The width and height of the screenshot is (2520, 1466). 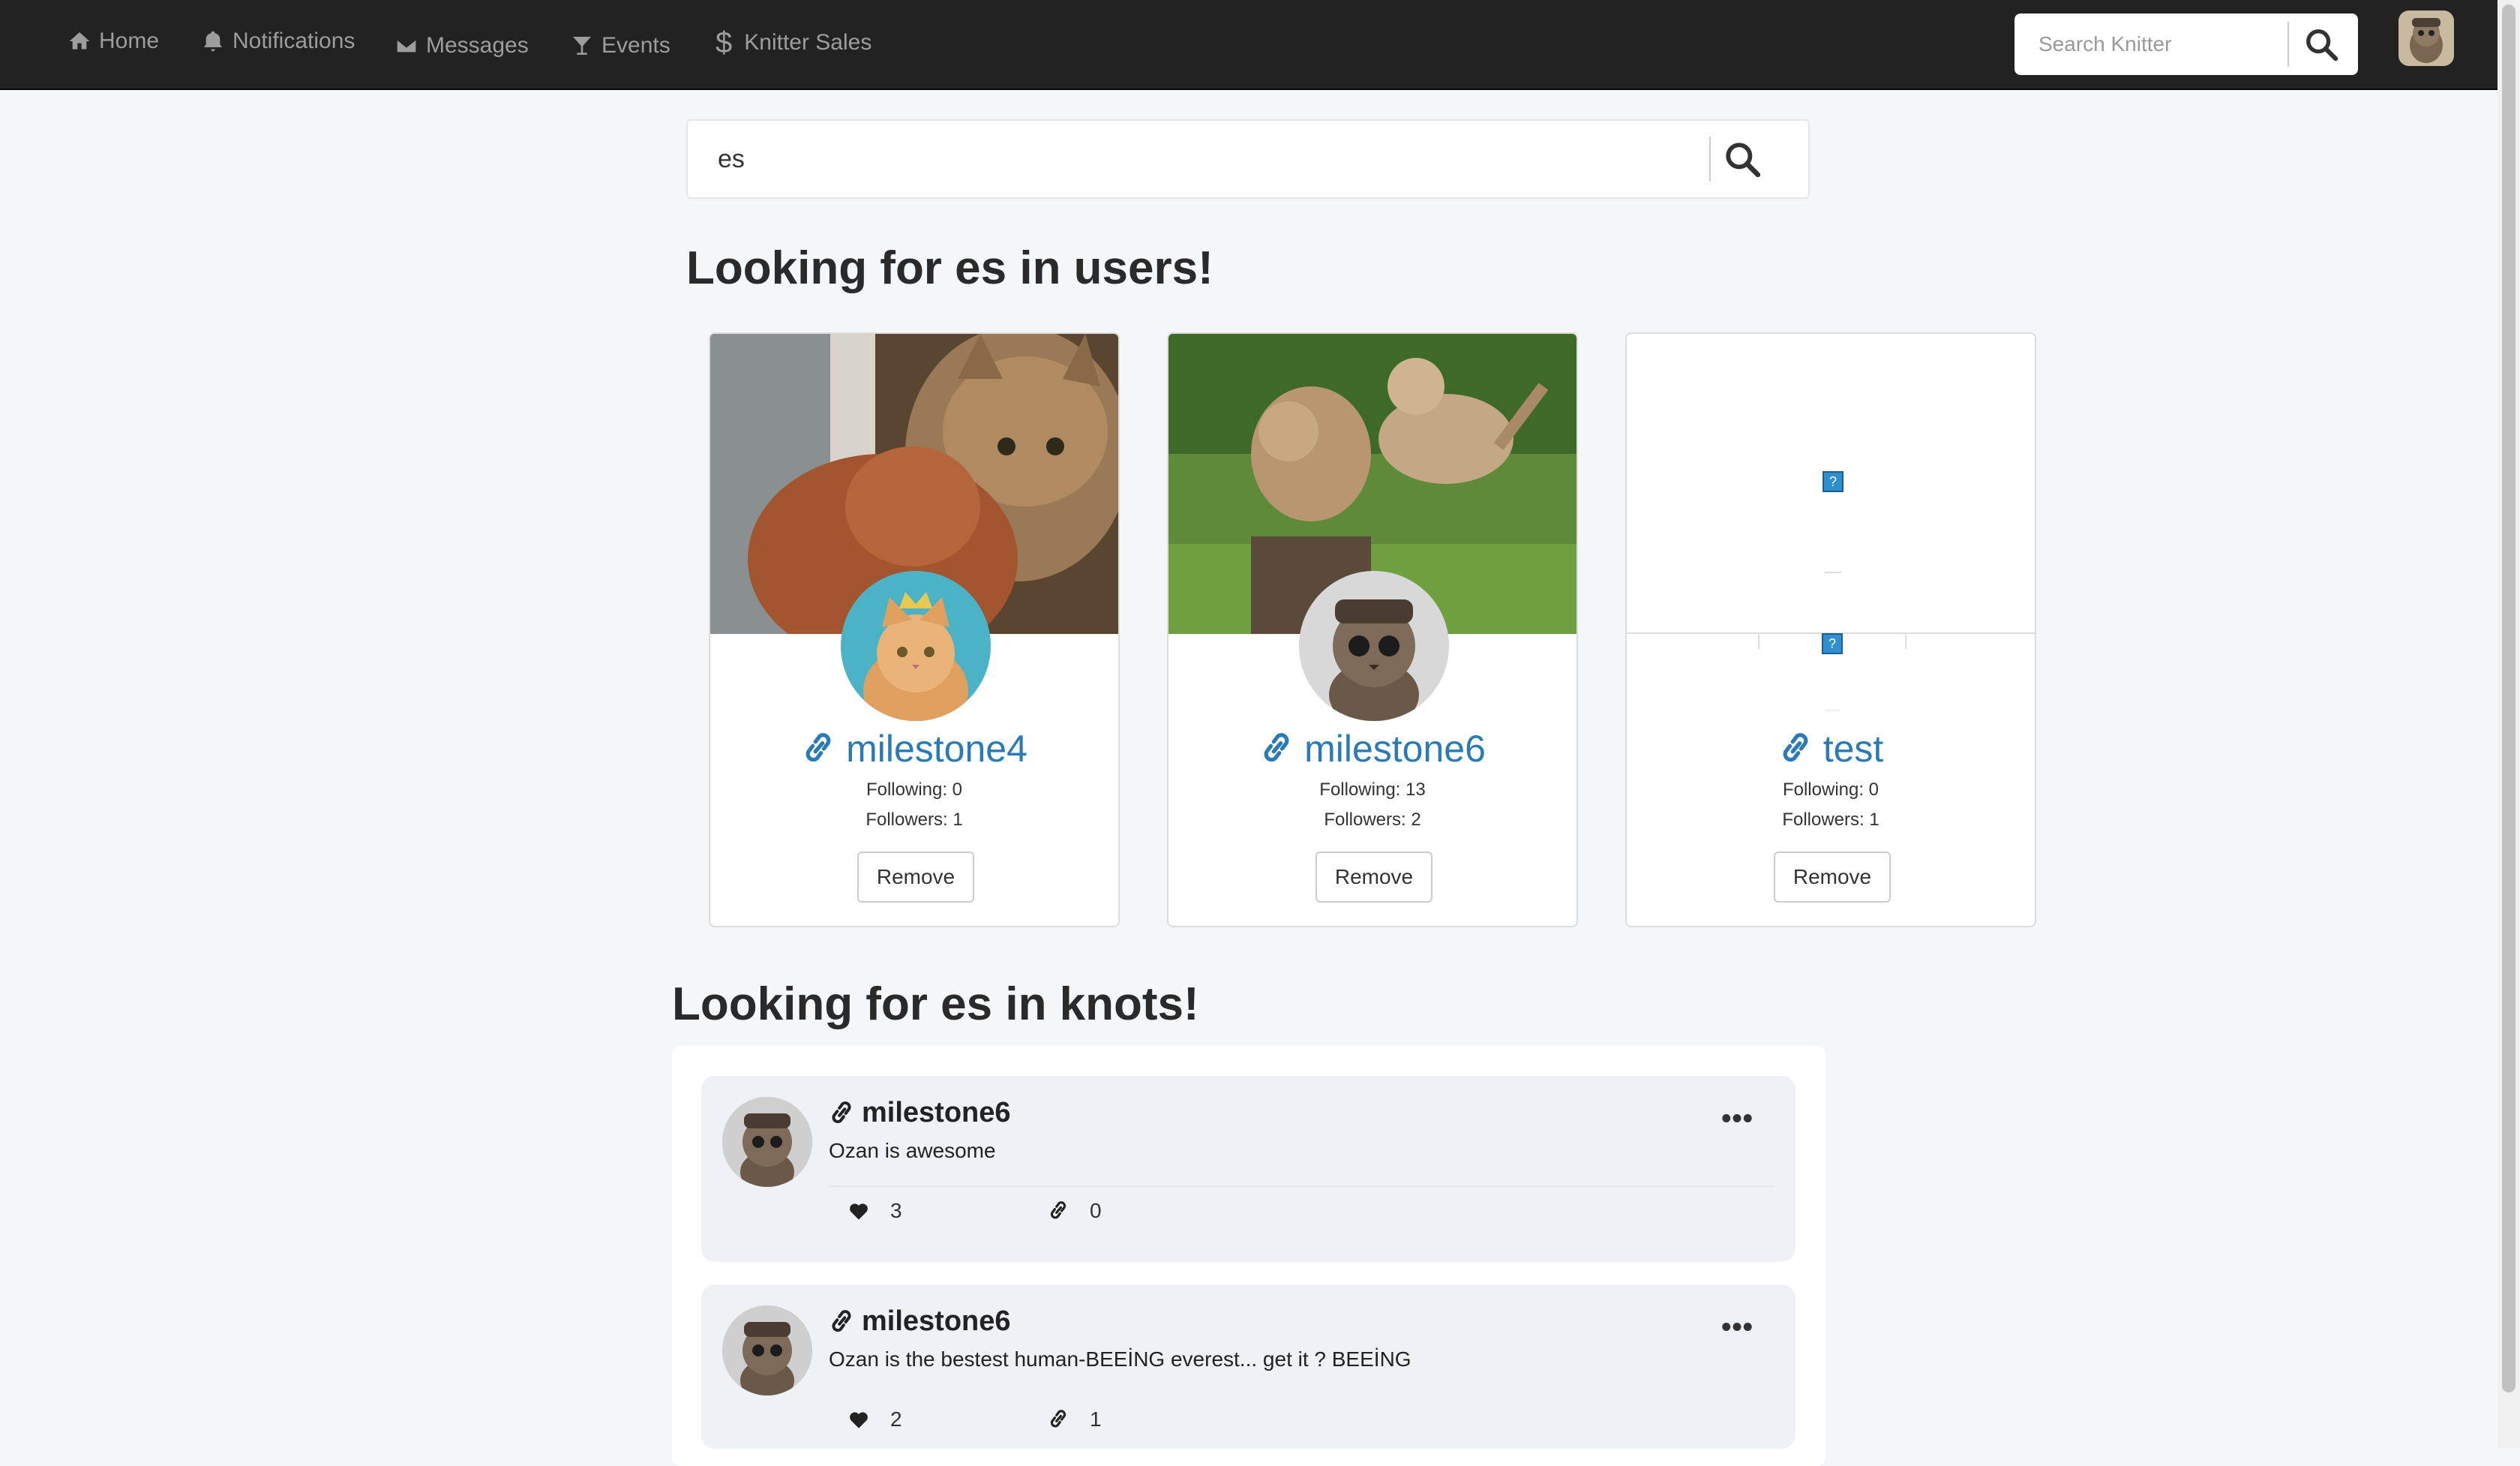 I want to click on home-icon, so click(x=79, y=41).